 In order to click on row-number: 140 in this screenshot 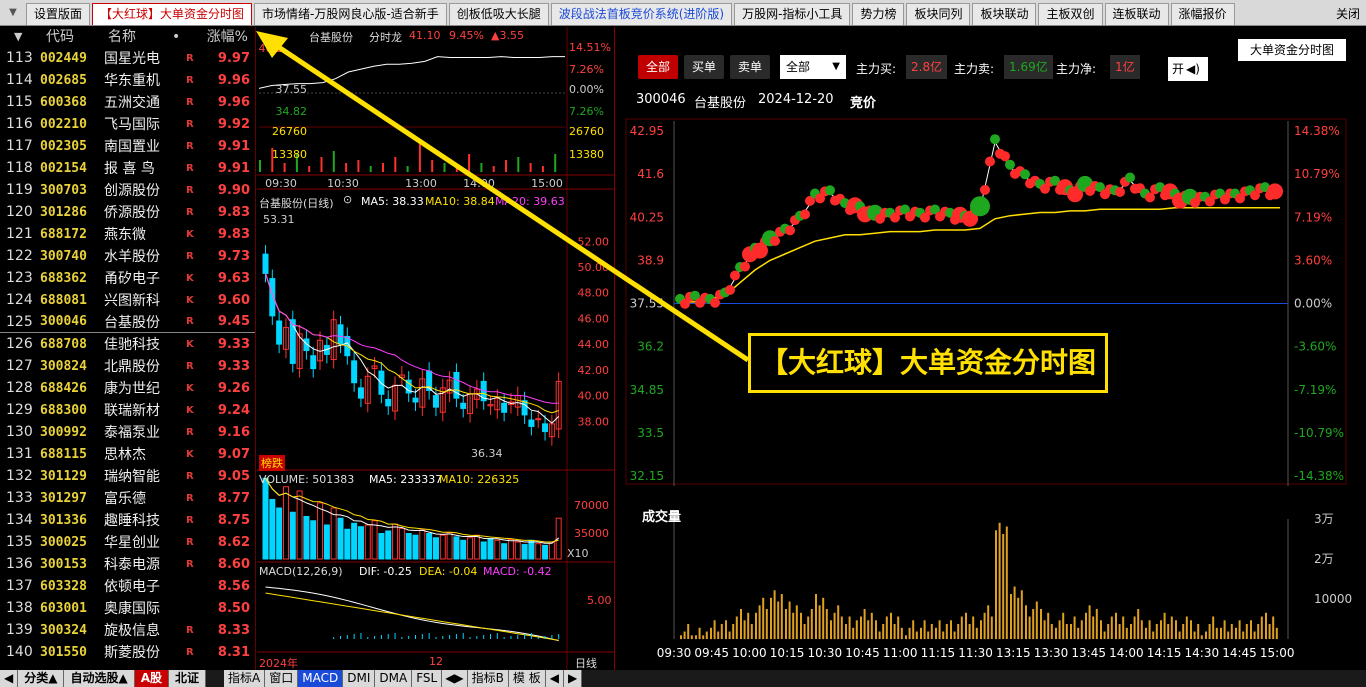, I will do `click(19, 652)`.